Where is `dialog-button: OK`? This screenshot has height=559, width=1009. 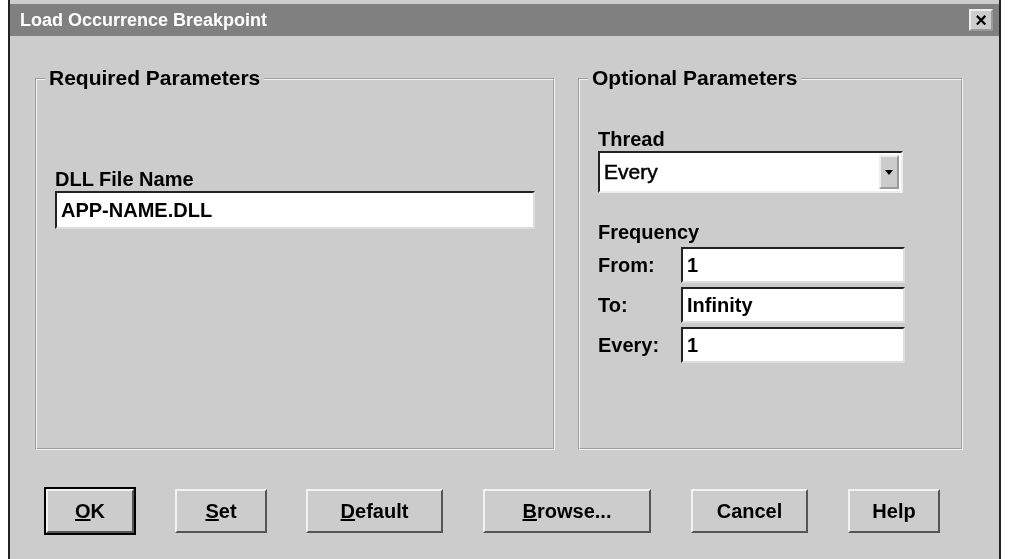 dialog-button: OK is located at coordinates (90, 511).